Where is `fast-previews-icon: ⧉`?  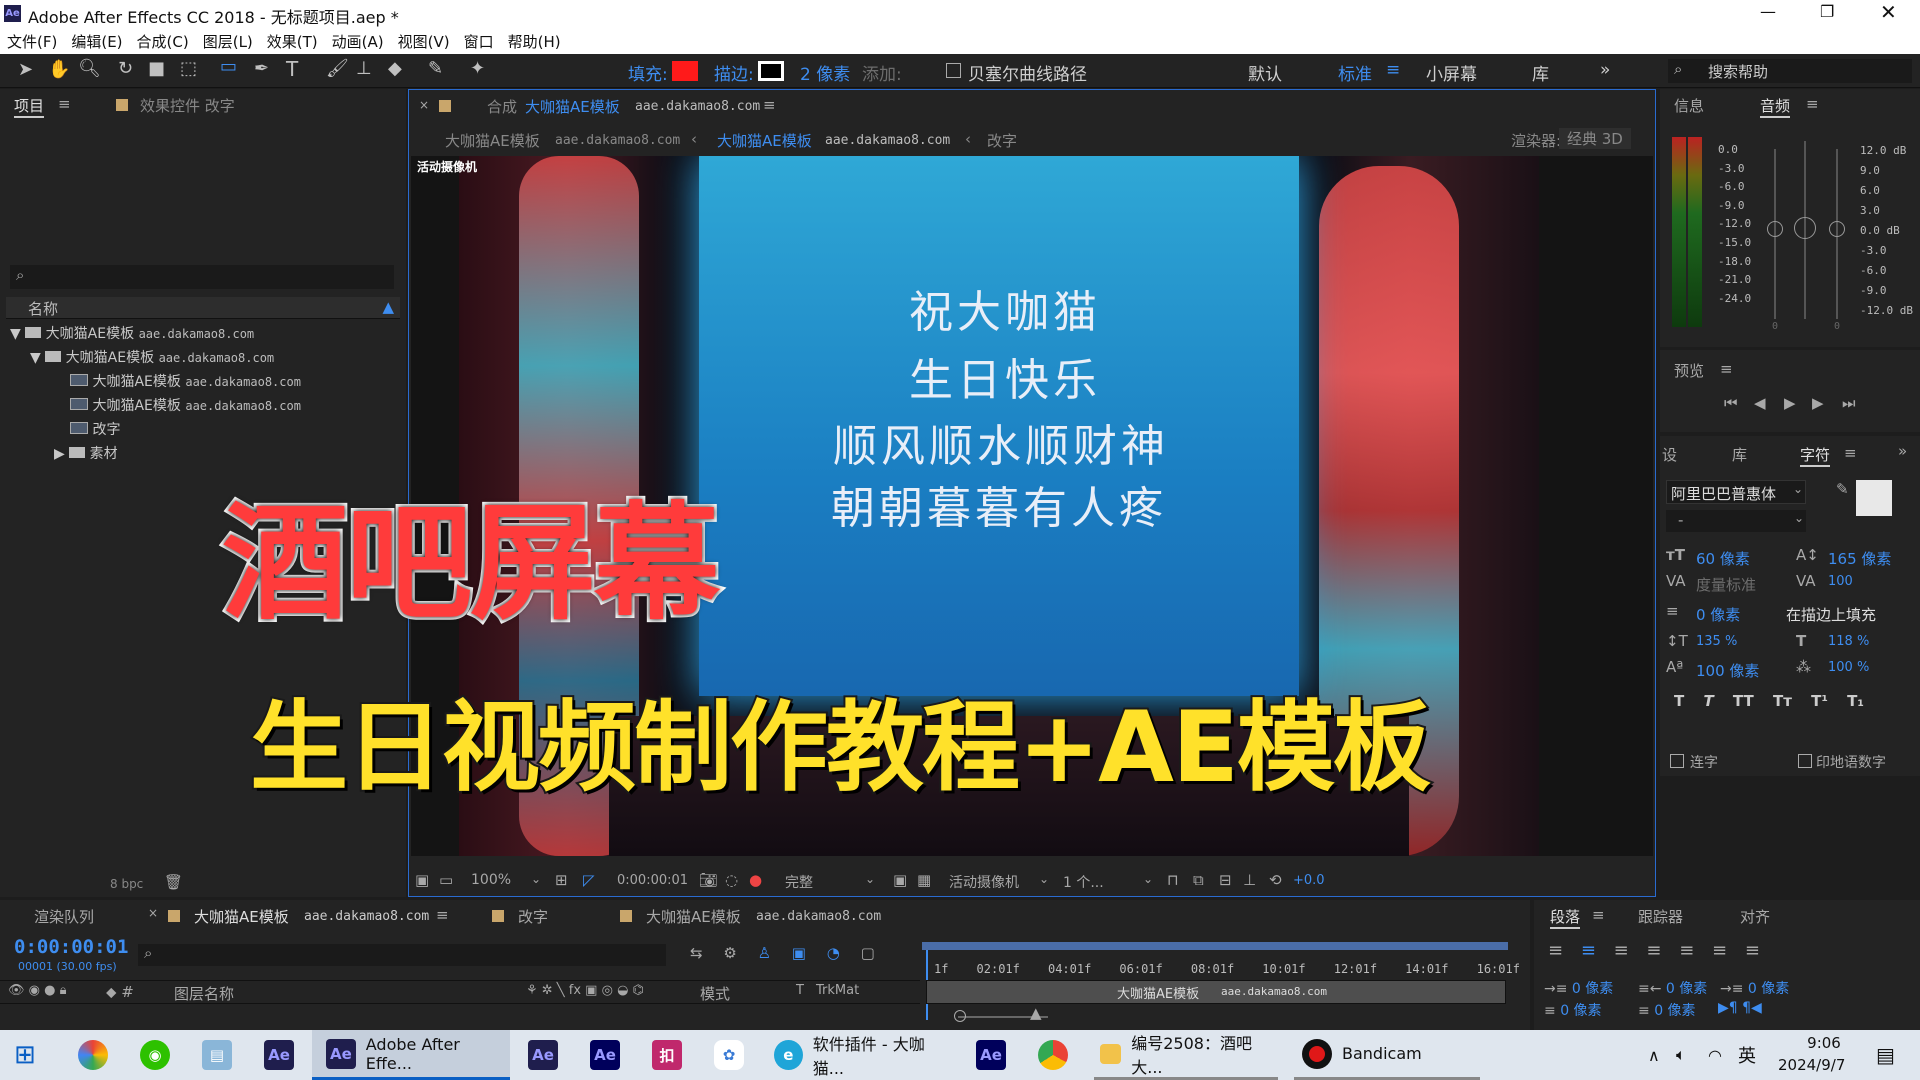
fast-previews-icon: ⧉ is located at coordinates (1198, 880).